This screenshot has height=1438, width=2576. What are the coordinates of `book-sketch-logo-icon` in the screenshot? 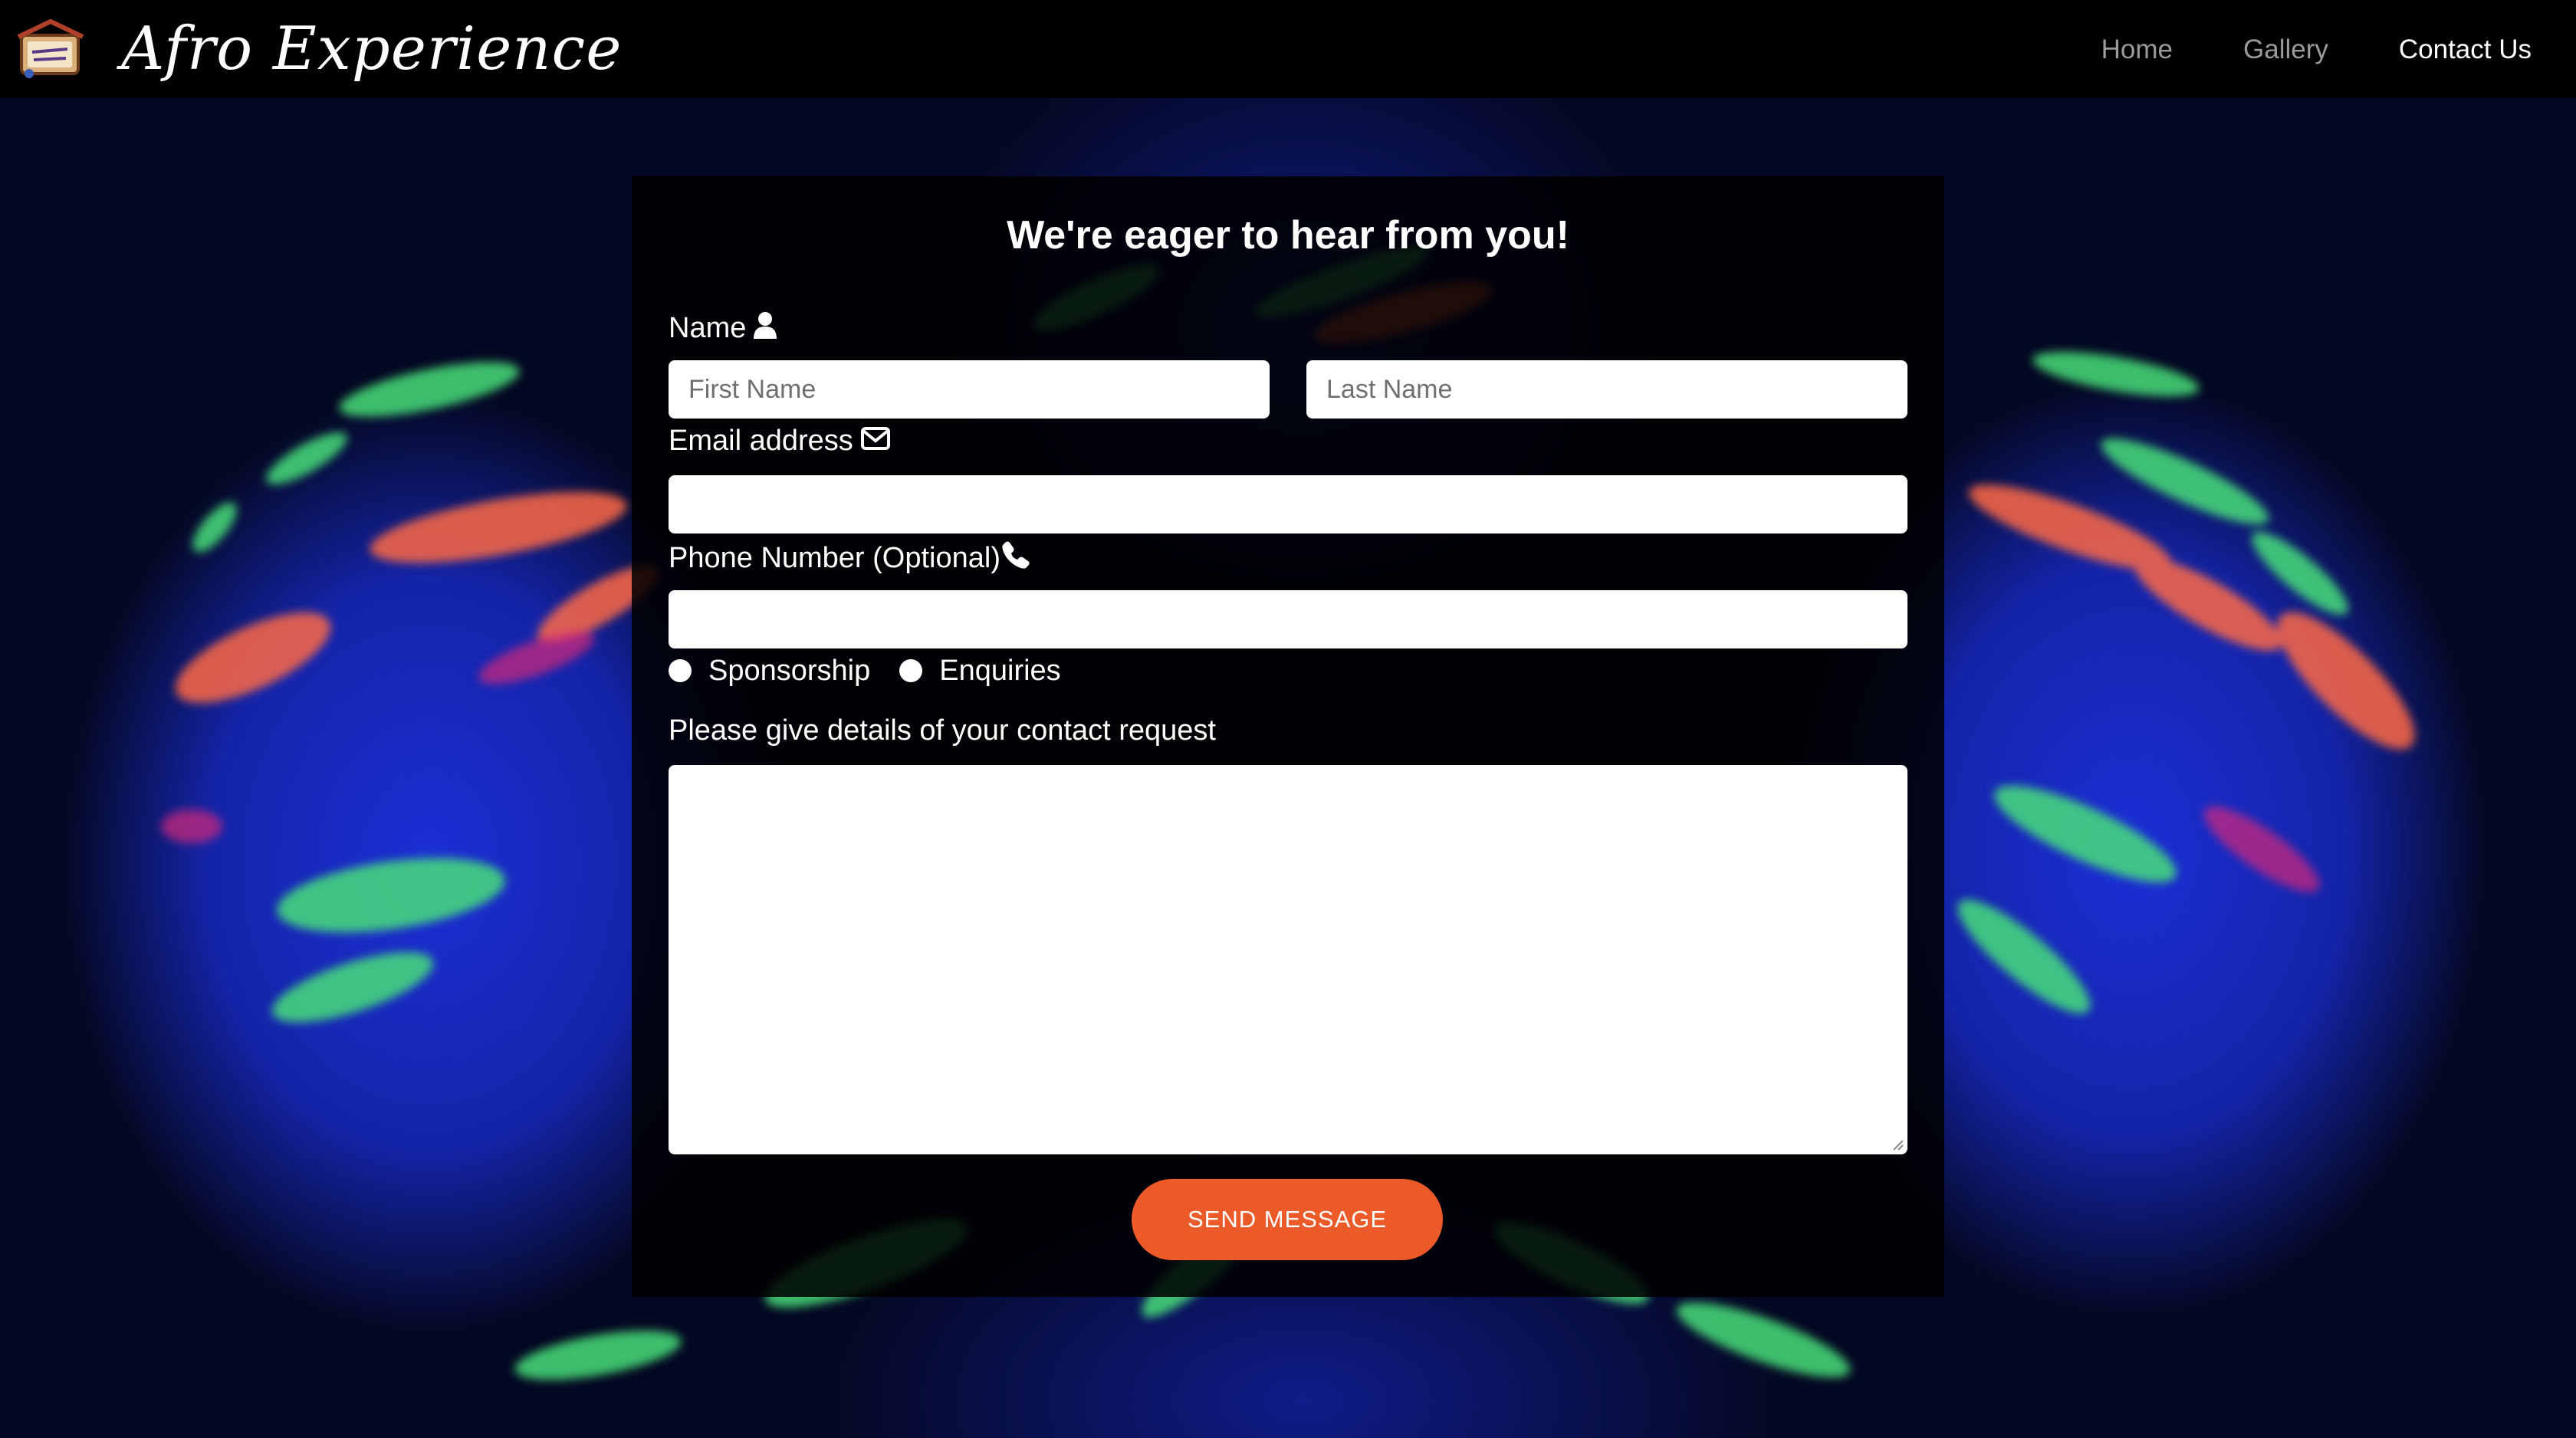 It's located at (51, 48).